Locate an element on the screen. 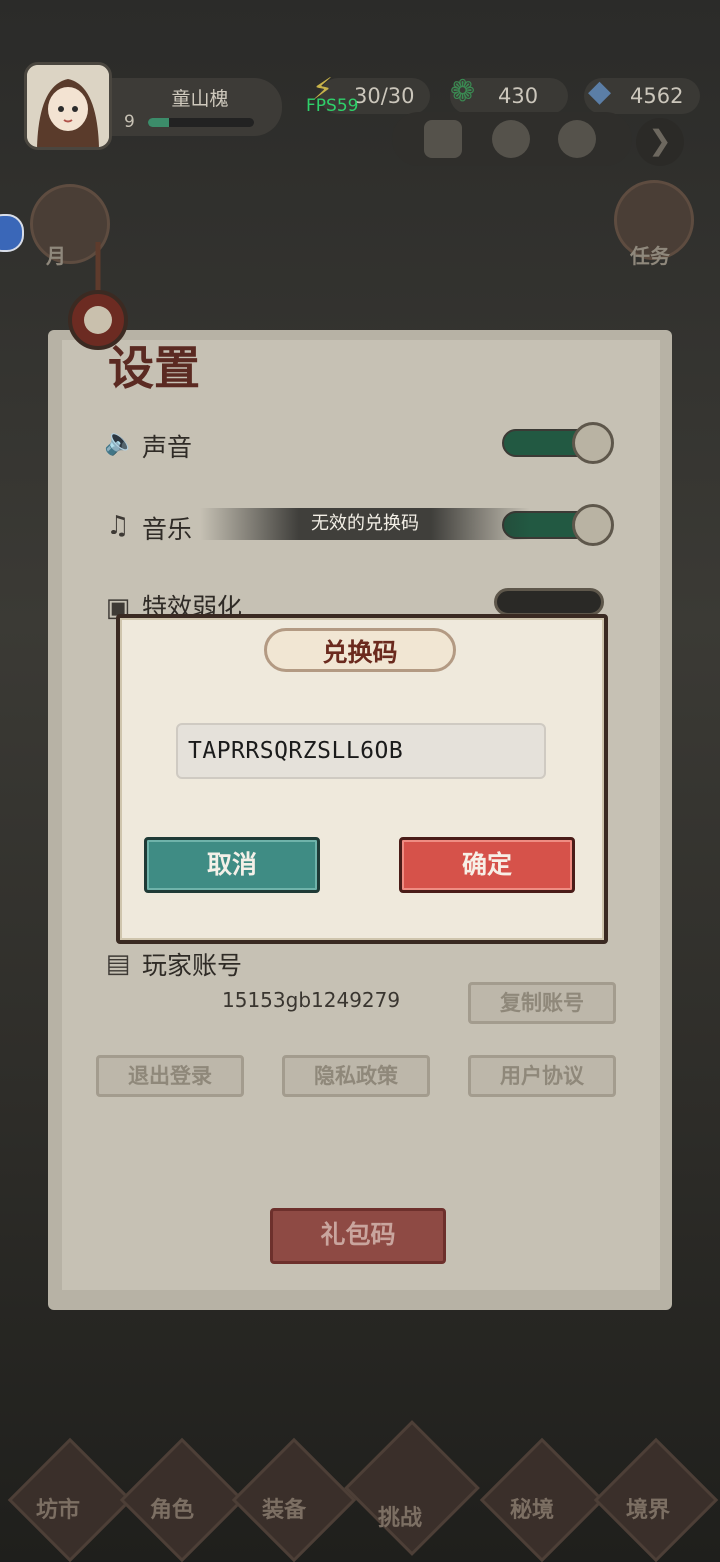 This screenshot has height=1562, width=720. redeem-code-input: TAPRRSQRZSLL6OB is located at coordinates (361, 751).